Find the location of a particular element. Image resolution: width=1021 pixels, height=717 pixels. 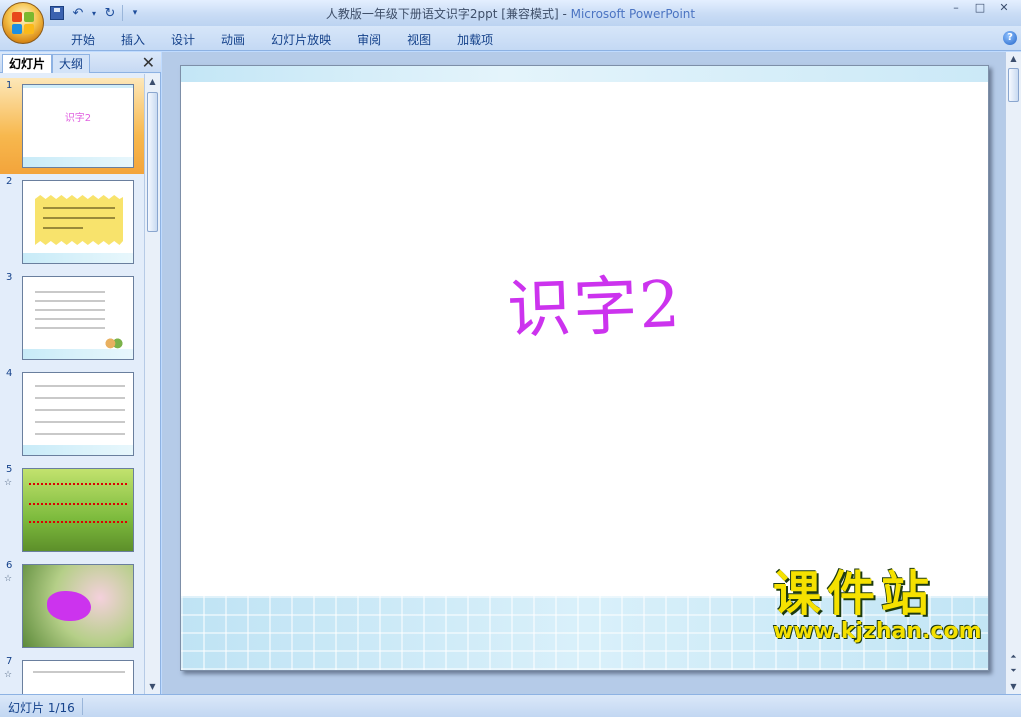

tab-slide-show: 幻灯片放映 is located at coordinates (301, 40).